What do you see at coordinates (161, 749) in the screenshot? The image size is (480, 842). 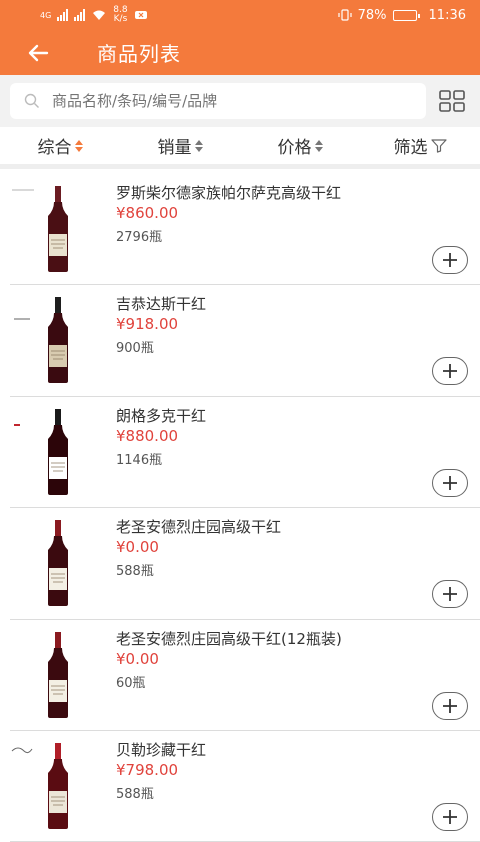 I see `product-name: 贝勒珍藏干红` at bounding box center [161, 749].